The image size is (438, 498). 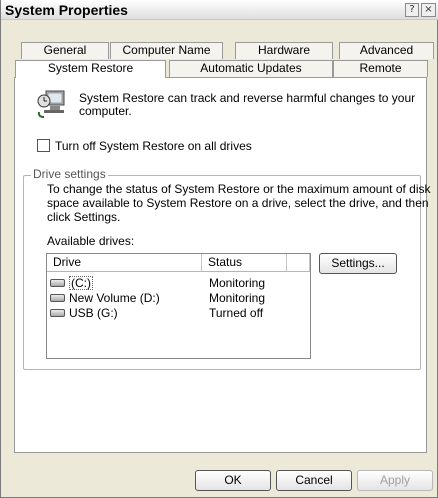 I want to click on intro-text-line-2: computer., so click(x=105, y=111).